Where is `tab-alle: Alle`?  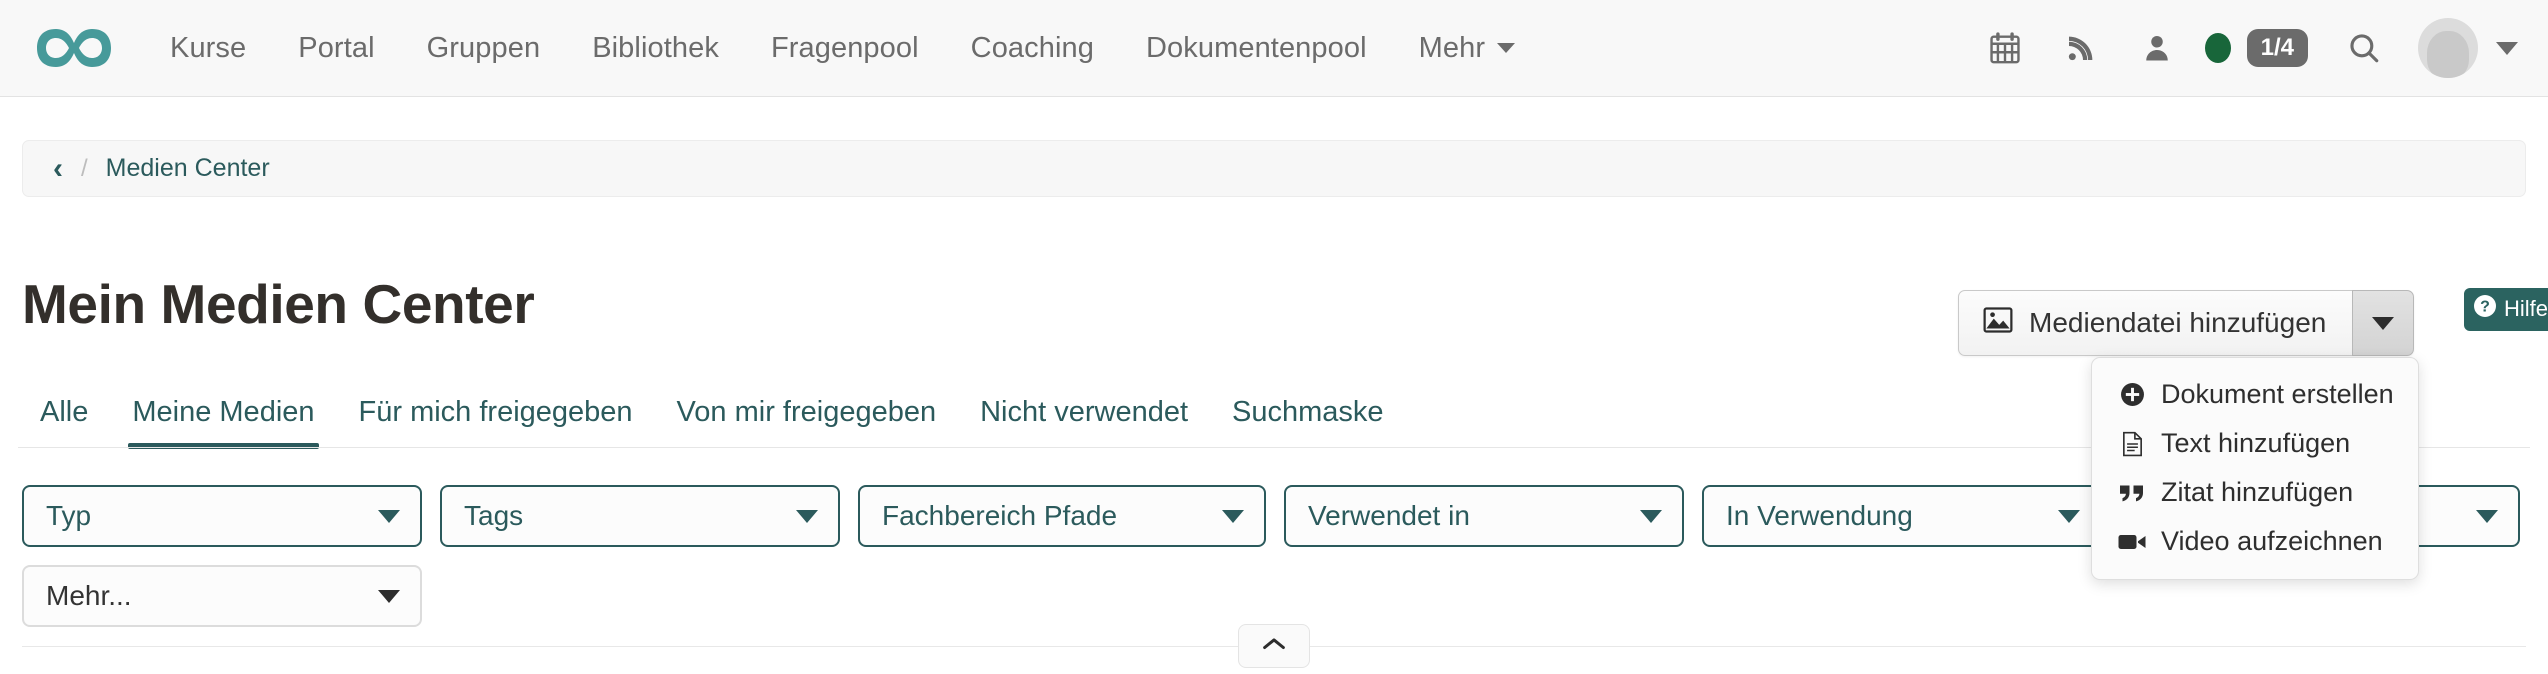
tab-alle: Alle is located at coordinates (64, 420).